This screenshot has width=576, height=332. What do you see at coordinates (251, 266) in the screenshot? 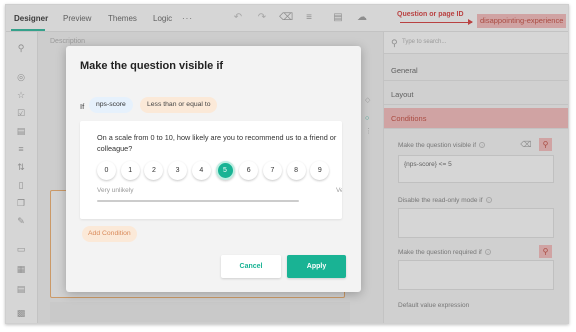
I see `cancel-button: Cancel` at bounding box center [251, 266].